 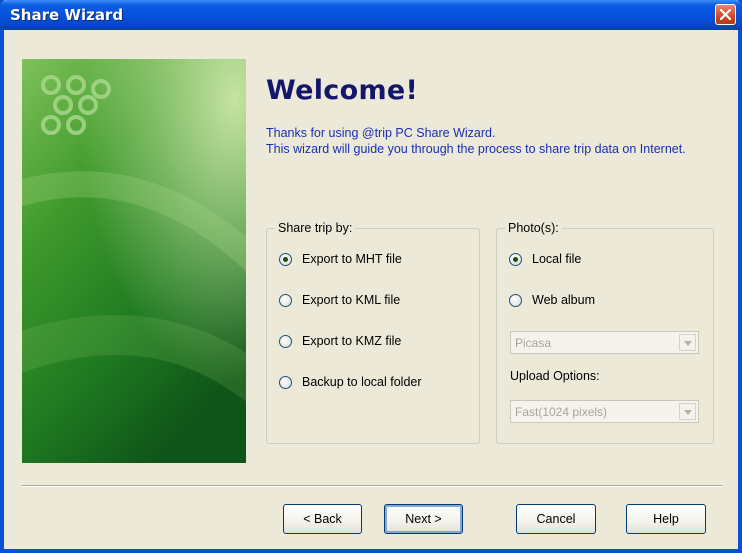 What do you see at coordinates (555, 376) in the screenshot?
I see `upload-options-label: Upload Options:` at bounding box center [555, 376].